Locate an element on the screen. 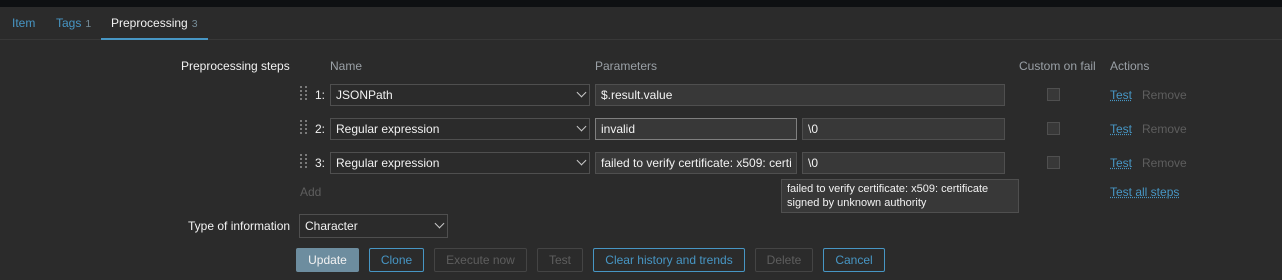 This screenshot has width=1282, height=280. add-step-button: Add is located at coordinates (310, 192).